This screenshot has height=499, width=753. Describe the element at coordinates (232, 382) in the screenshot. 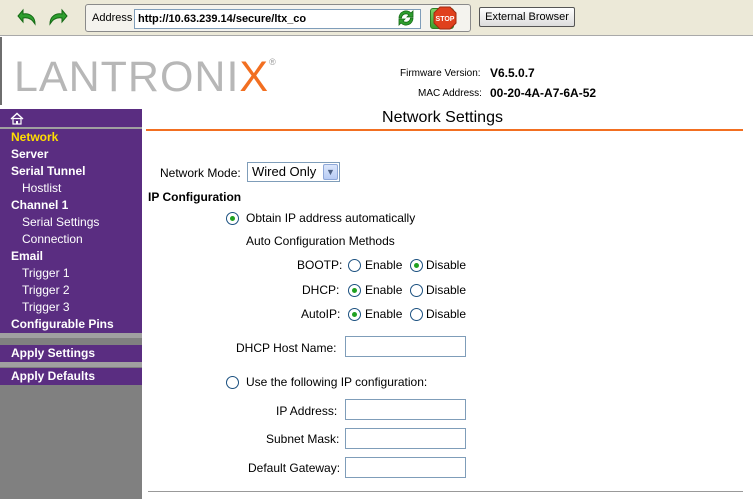

I see `use-following-radio` at that location.